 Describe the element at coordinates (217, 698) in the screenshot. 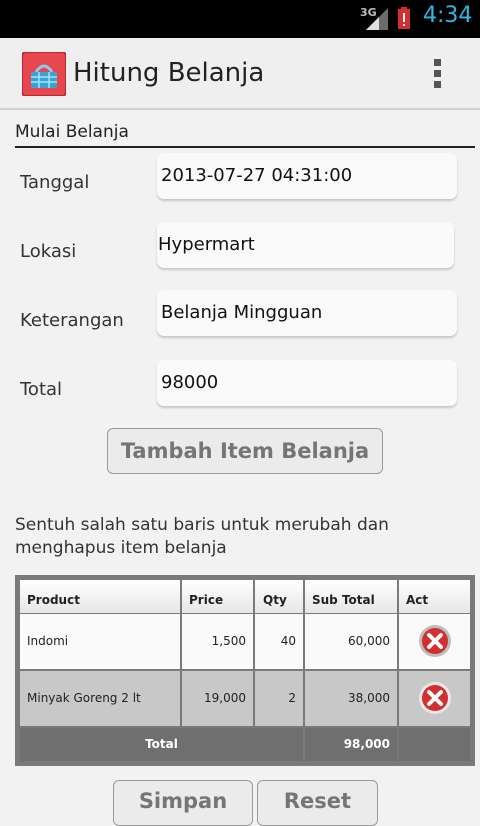

I see `cell-price: 19,000` at that location.